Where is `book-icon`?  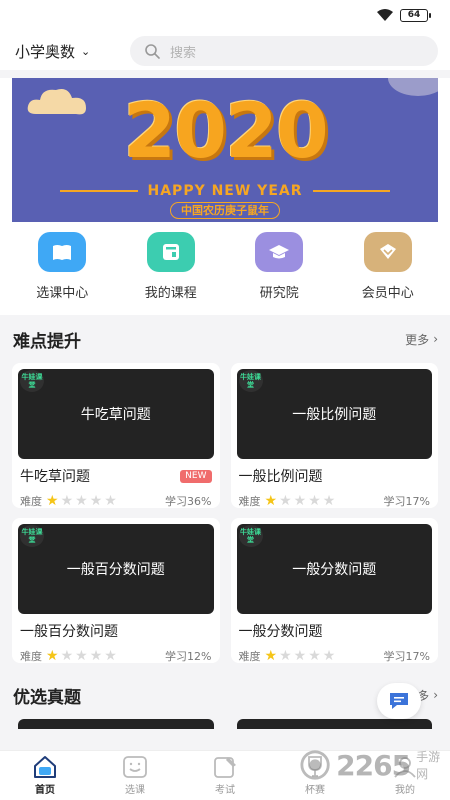
book-icon is located at coordinates (62, 252).